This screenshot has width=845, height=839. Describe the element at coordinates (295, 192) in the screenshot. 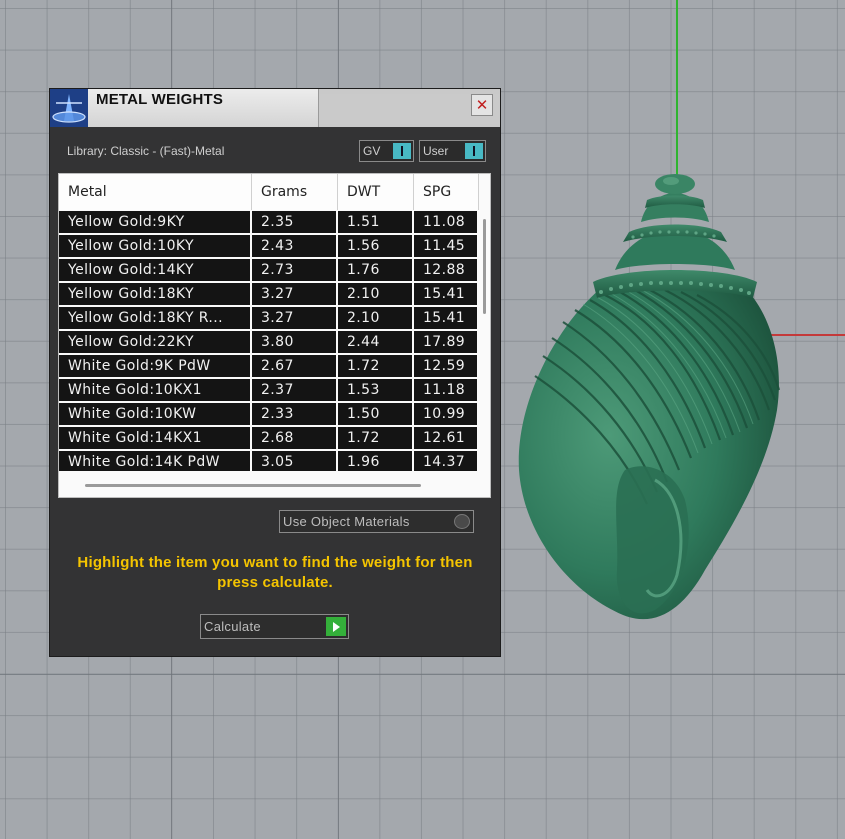

I see `column-header-grams: Grams` at that location.